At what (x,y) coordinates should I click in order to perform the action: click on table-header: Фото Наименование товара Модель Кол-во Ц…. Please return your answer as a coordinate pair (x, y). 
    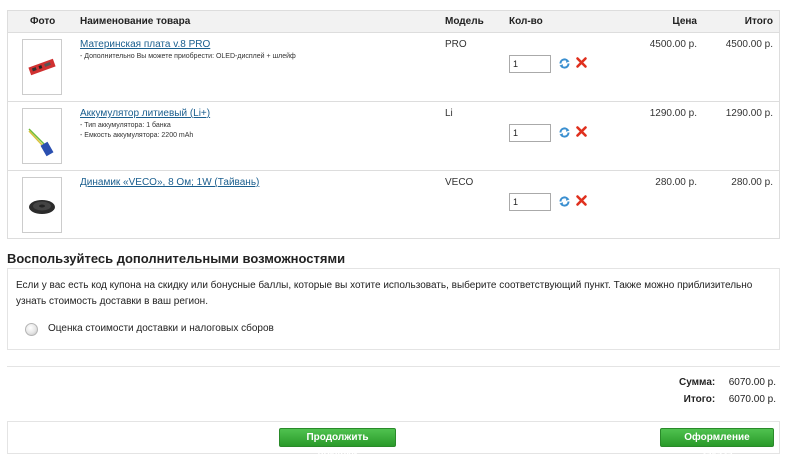
    Looking at the image, I should click on (393, 22).